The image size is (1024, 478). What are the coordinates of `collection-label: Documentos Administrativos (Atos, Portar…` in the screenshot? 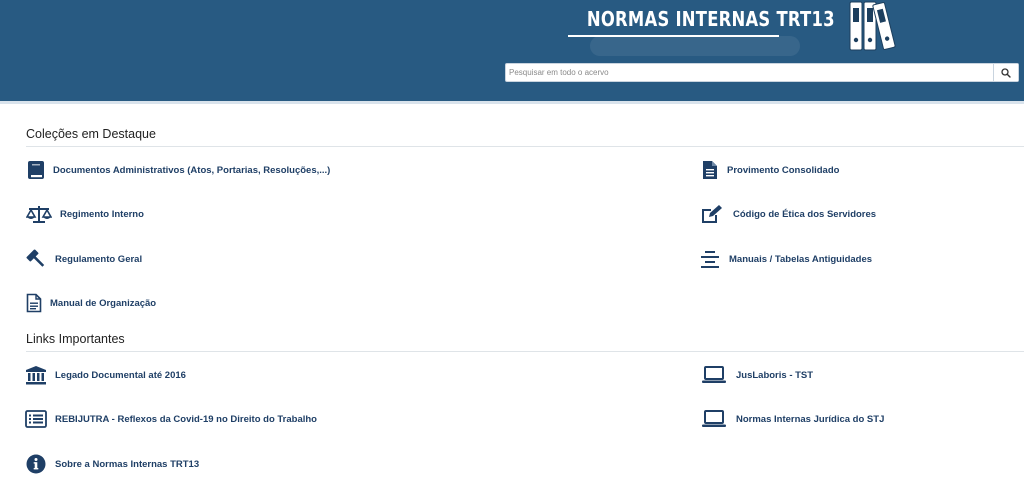 It's located at (192, 170).